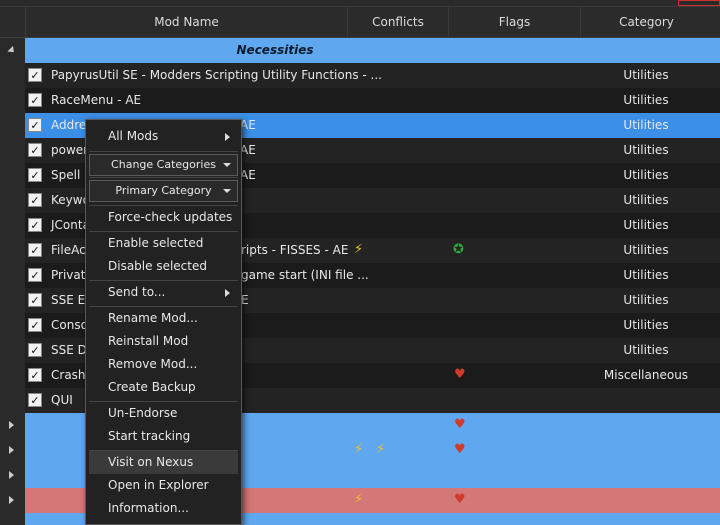 The image size is (720, 525). What do you see at coordinates (458, 249) in the screenshot?
I see `pin-icon: ✪` at bounding box center [458, 249].